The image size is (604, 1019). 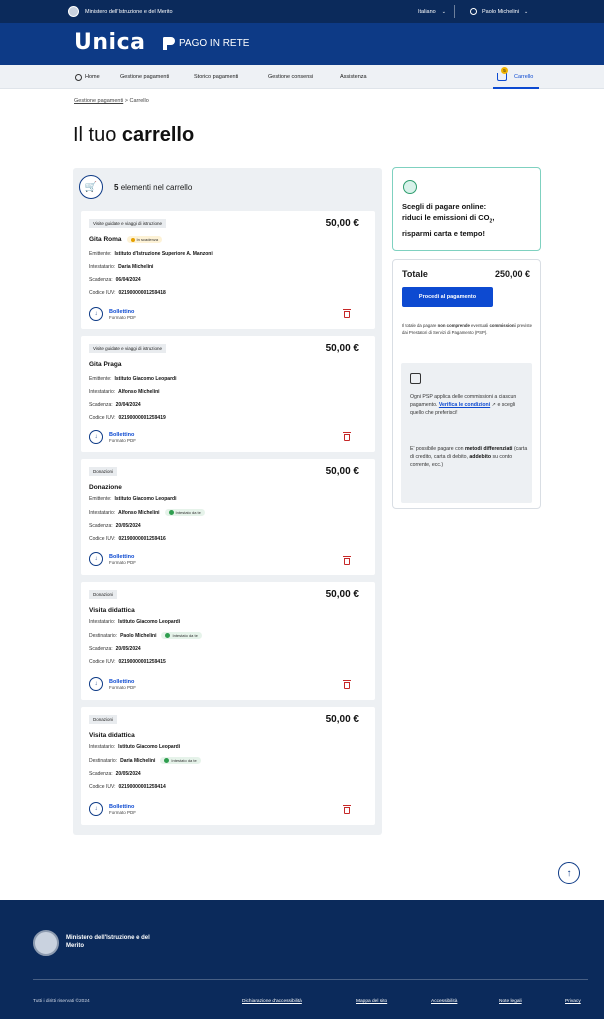 I want to click on external-link-icon: ↗, so click(x=493, y=405).